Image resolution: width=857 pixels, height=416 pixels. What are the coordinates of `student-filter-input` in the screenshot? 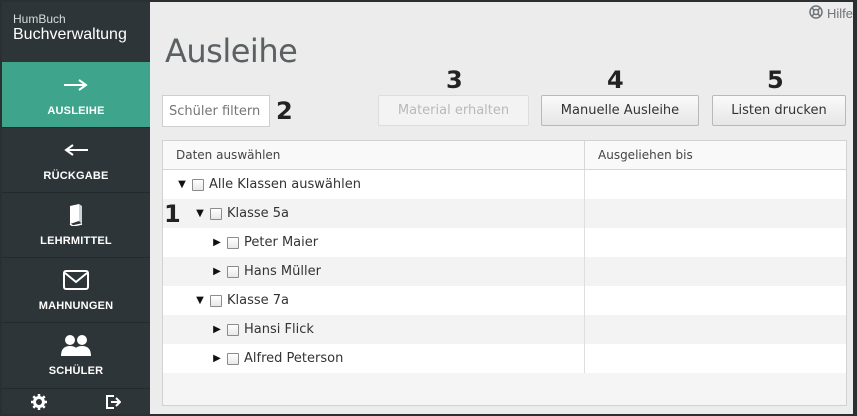 It's located at (216, 111).